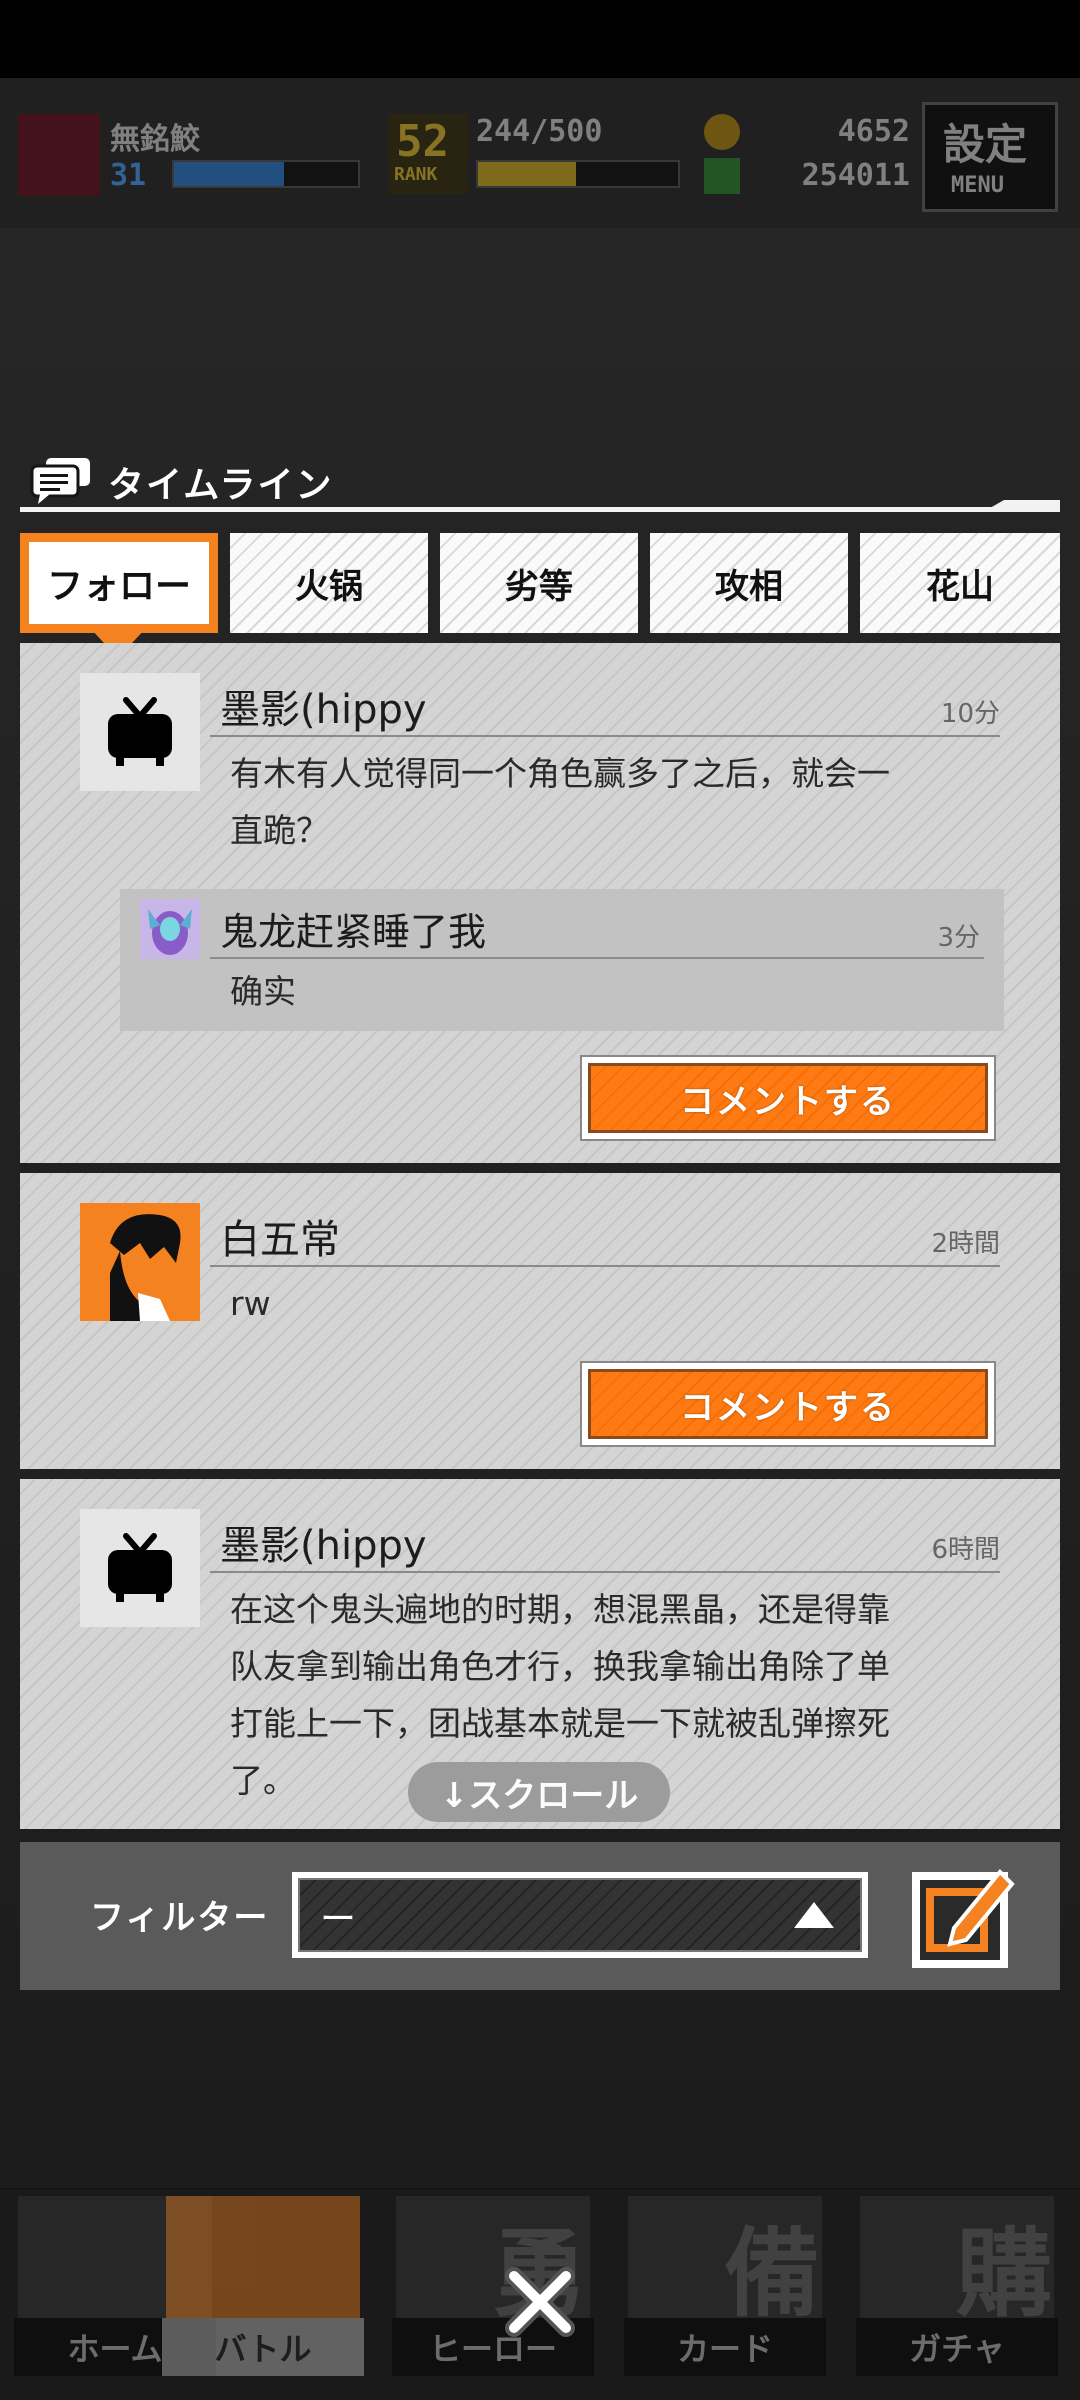 The image size is (1080, 2400). What do you see at coordinates (990, 157) in the screenshot?
I see `settings-menu-button: 設定 MENU` at bounding box center [990, 157].